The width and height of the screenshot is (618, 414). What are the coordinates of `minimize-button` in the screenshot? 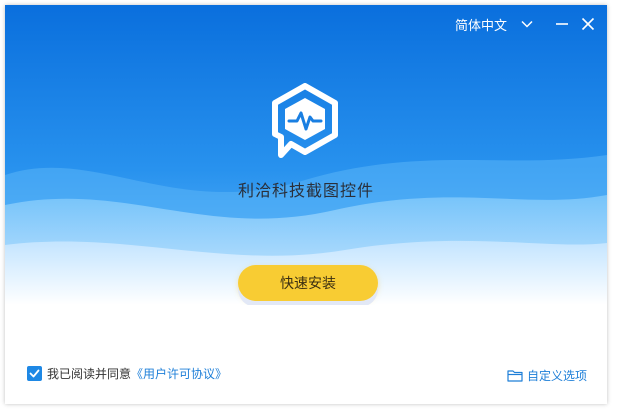 It's located at (562, 24).